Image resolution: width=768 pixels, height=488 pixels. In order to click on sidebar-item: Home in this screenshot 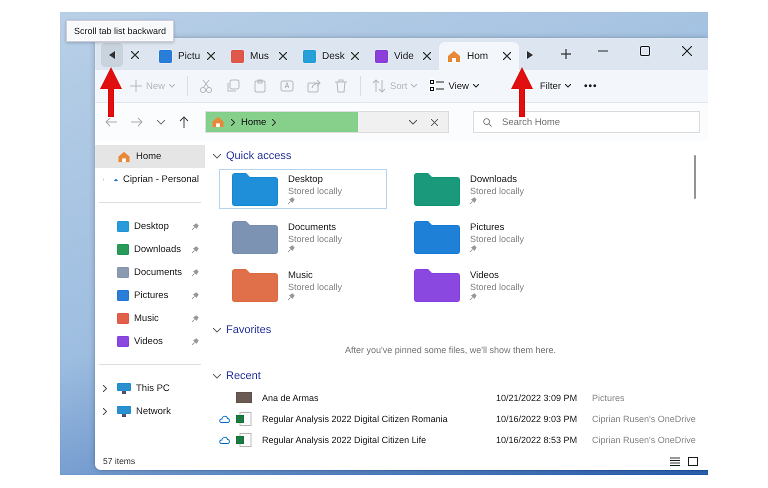, I will do `click(150, 156)`.